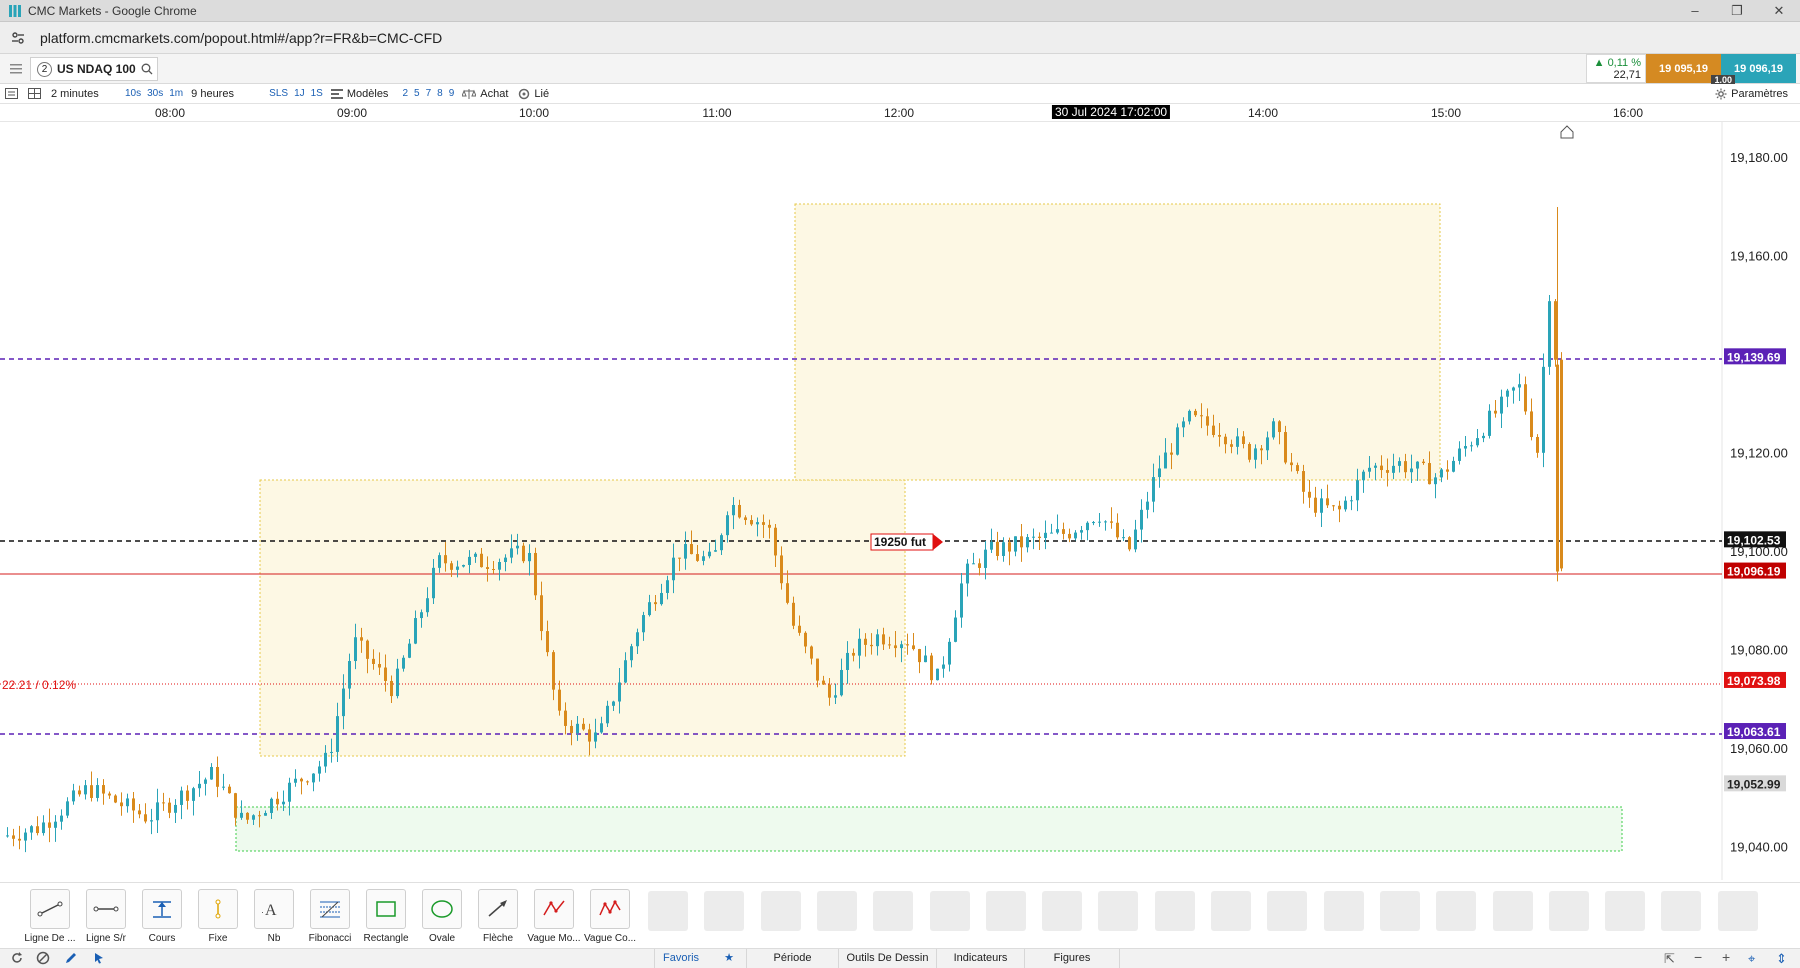 This screenshot has width=1800, height=968. Describe the element at coordinates (360, 94) in the screenshot. I see `templates-button: Modèles` at that location.